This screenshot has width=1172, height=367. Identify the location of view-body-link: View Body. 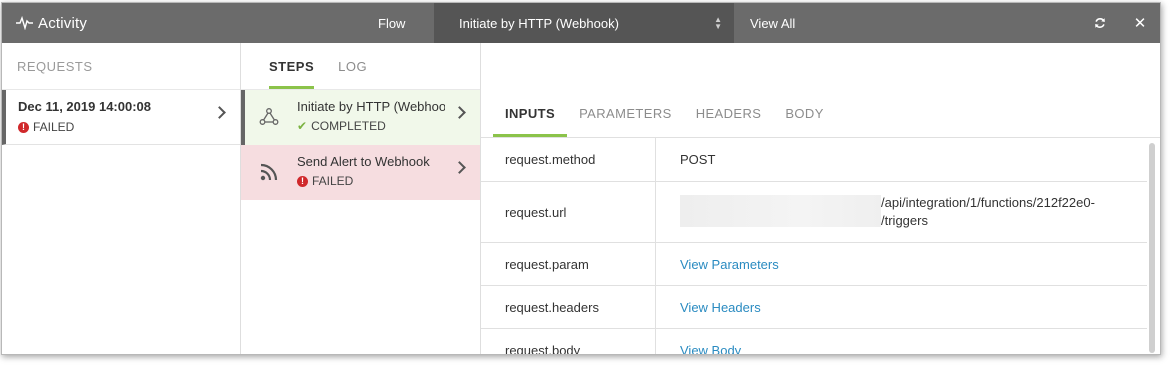
(710, 349).